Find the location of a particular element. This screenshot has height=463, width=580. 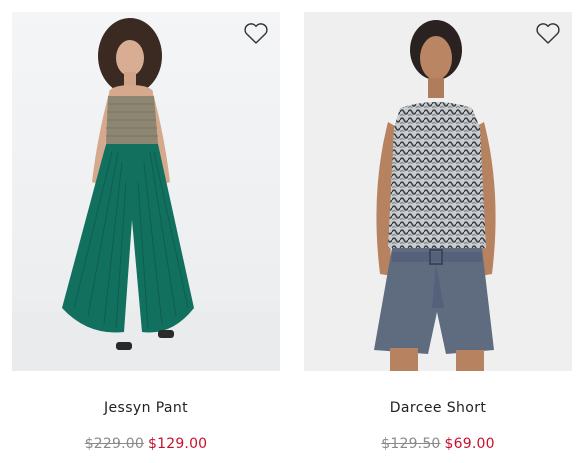

product-price: $229.00 $129.00 is located at coordinates (146, 444).